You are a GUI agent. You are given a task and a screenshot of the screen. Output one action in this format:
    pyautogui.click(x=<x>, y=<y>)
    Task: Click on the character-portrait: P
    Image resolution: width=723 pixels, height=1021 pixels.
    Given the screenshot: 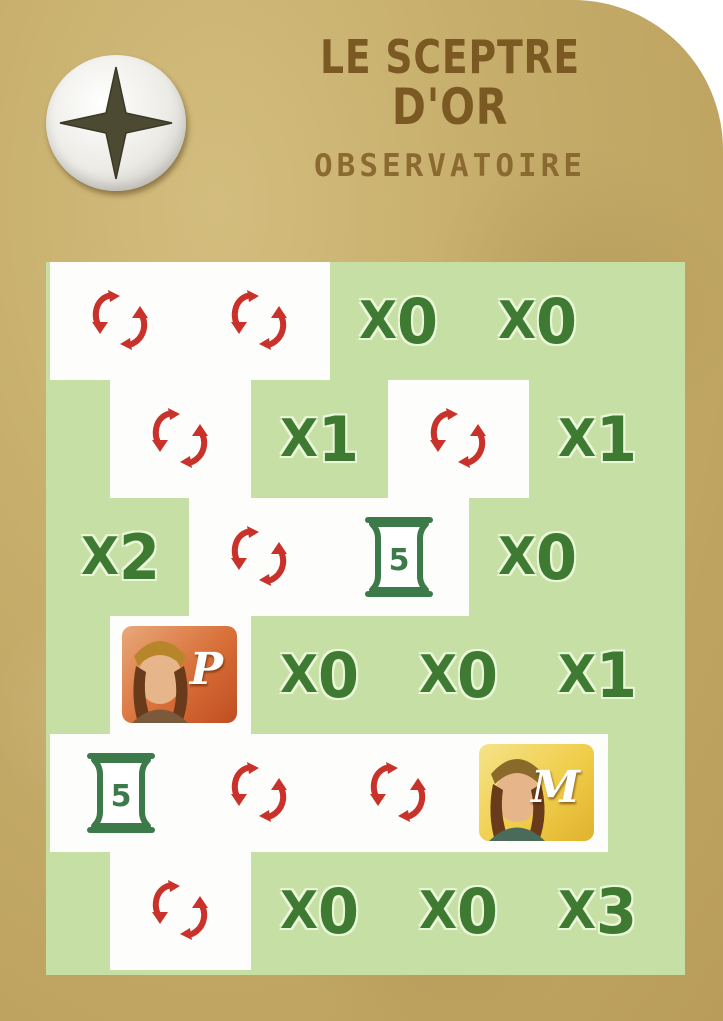 What is the action you would take?
    pyautogui.click(x=179, y=674)
    